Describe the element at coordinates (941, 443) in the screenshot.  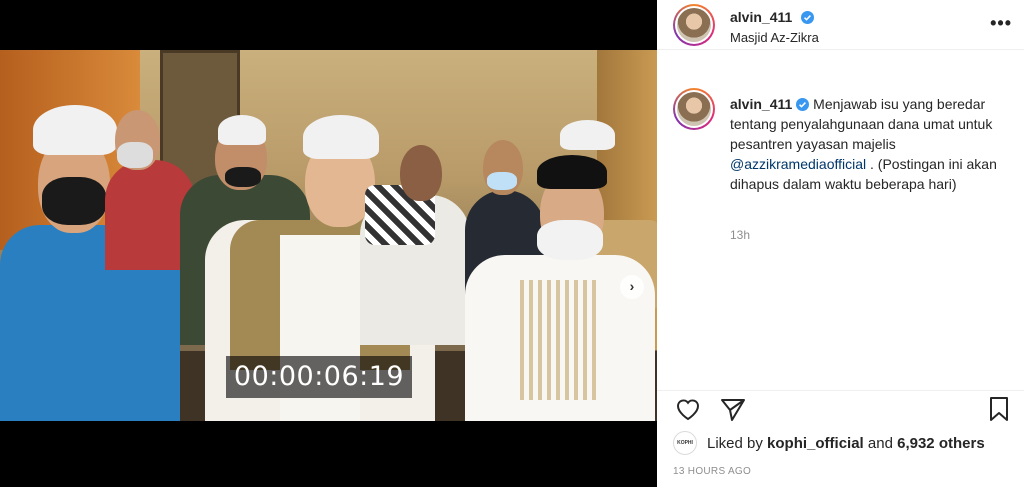
I see `likes-others-link: 6,932 others` at that location.